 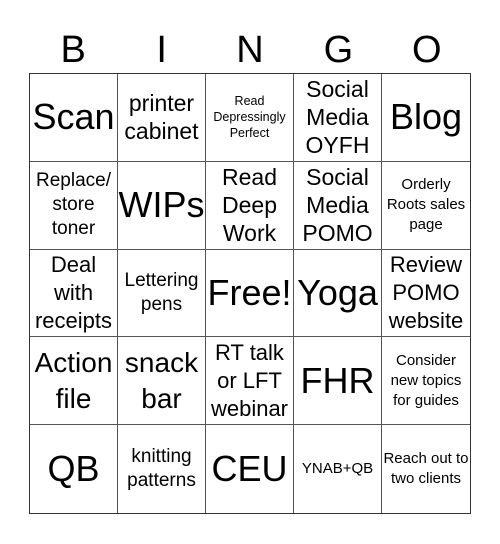 I want to click on bingo-cell: Reach out to two clients, so click(x=426, y=469).